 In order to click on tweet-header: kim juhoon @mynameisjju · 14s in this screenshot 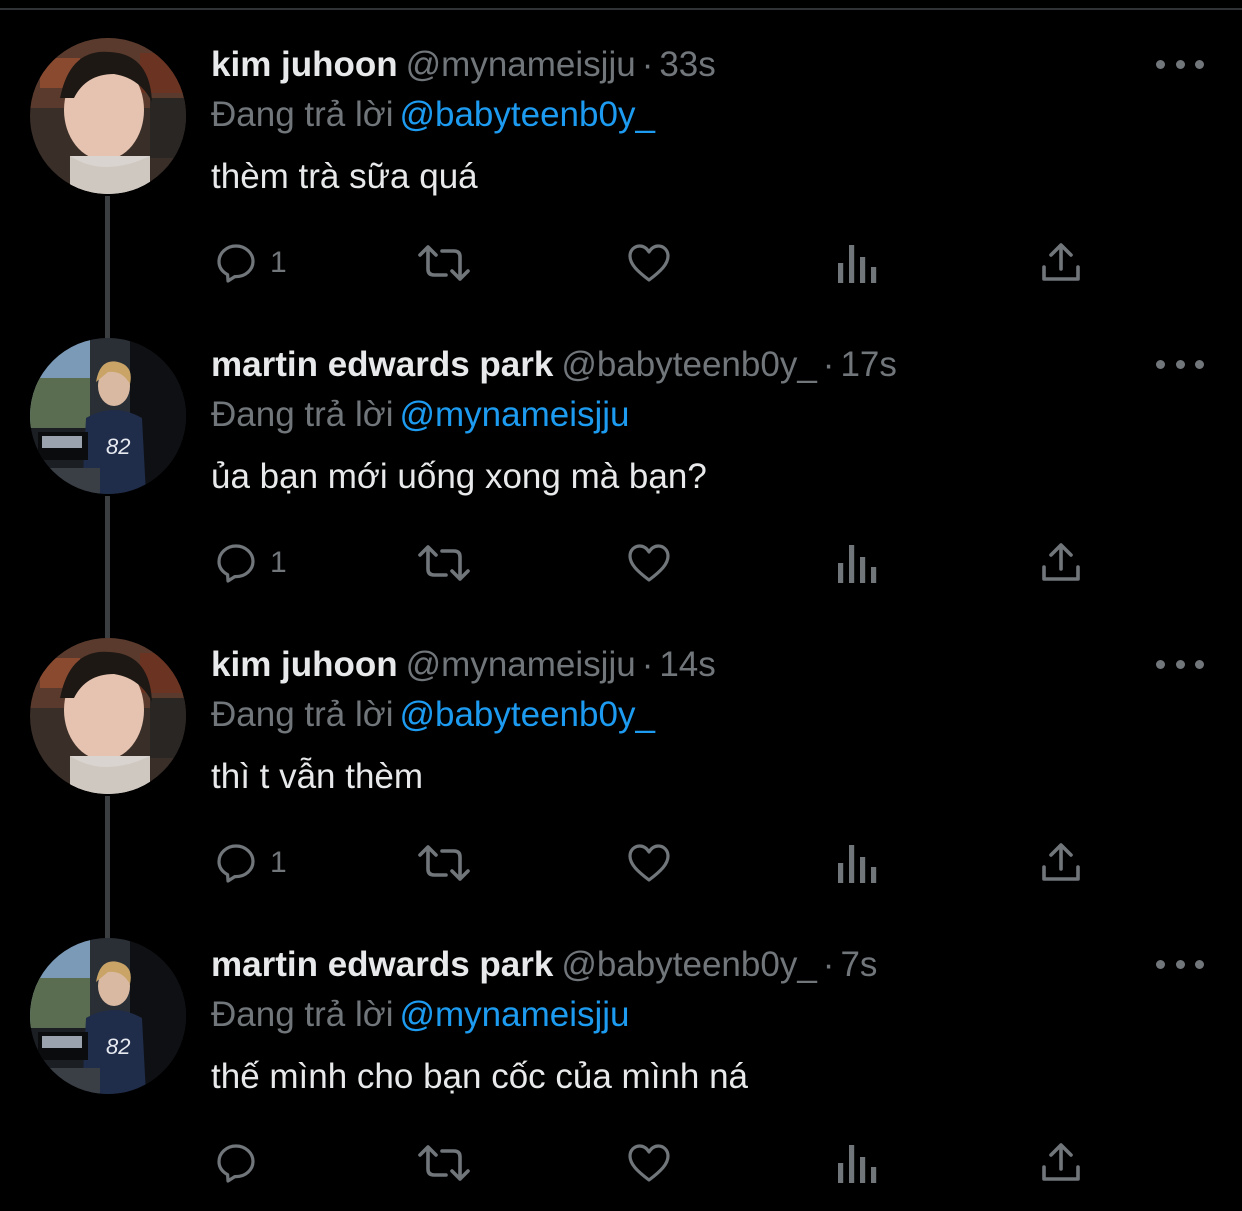, I will do `click(463, 665)`.